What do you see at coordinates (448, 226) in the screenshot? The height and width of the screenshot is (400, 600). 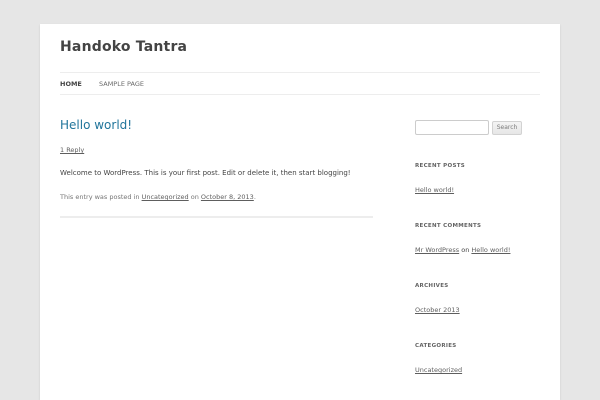 I see `recent-comments-title: Recent Comments` at bounding box center [448, 226].